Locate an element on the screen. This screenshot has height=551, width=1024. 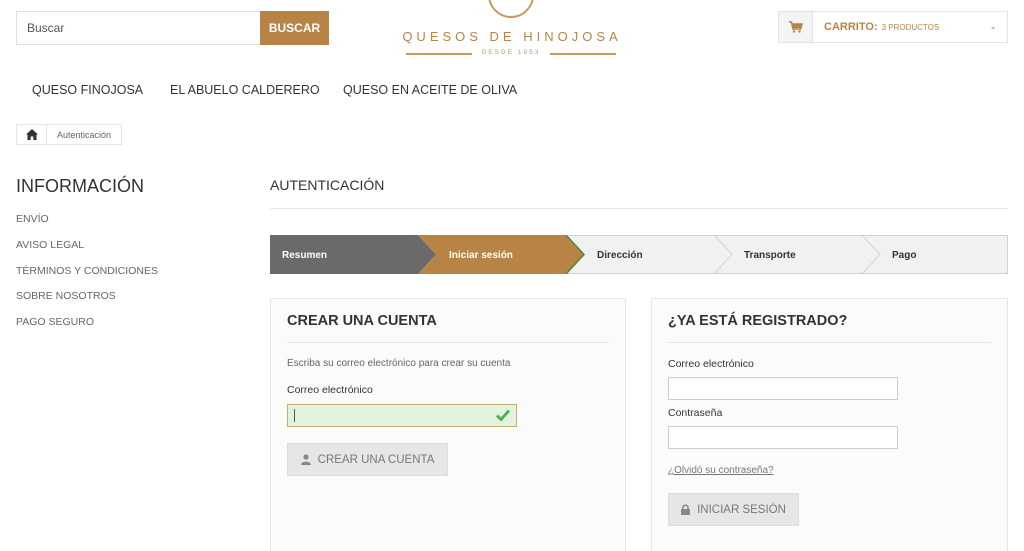
search-input: Buscar is located at coordinates (138, 28).